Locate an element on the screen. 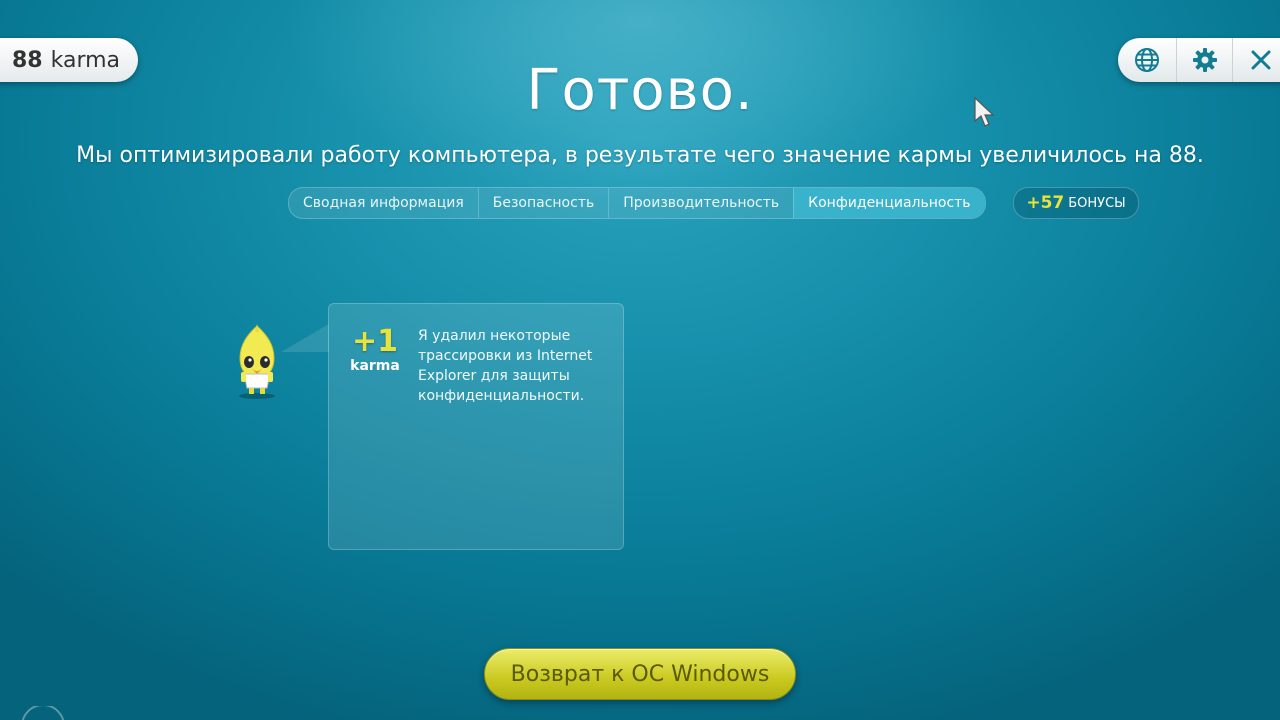 The width and height of the screenshot is (1280, 720). tab-performance: Производительность is located at coordinates (700, 203).